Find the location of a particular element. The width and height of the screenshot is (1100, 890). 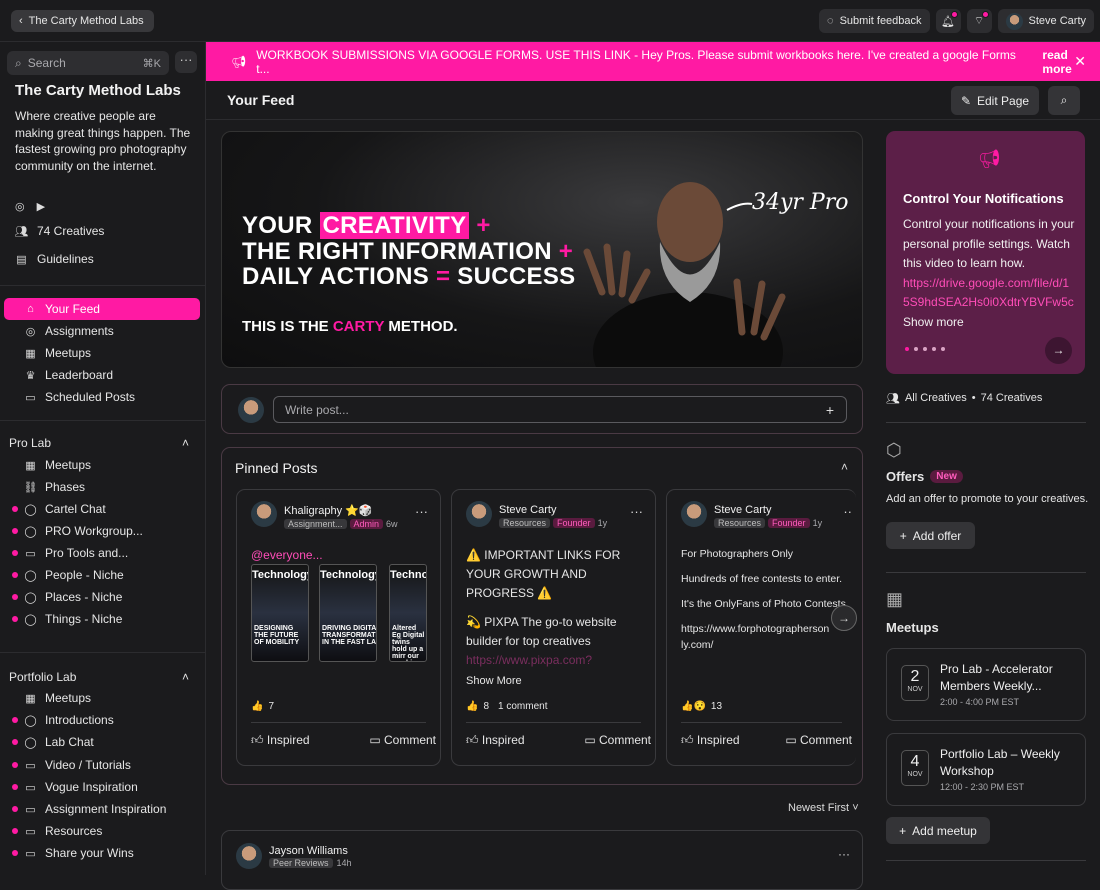

show-more-link: Show more is located at coordinates (989, 323).